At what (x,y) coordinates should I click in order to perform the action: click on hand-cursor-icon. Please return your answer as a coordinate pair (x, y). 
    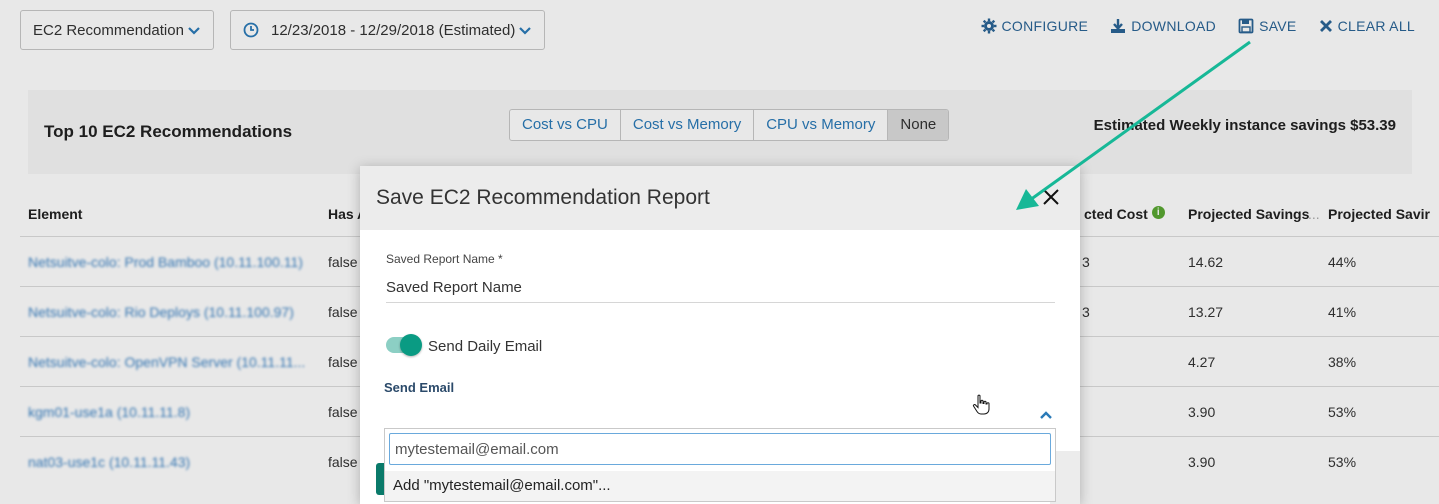
    Looking at the image, I should click on (981, 404).